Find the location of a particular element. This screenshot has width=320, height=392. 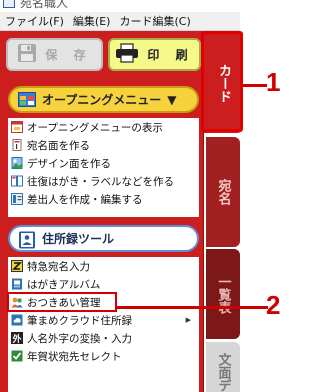

opening-menu-header: オープニングメニュー ▼ is located at coordinates (103, 99).